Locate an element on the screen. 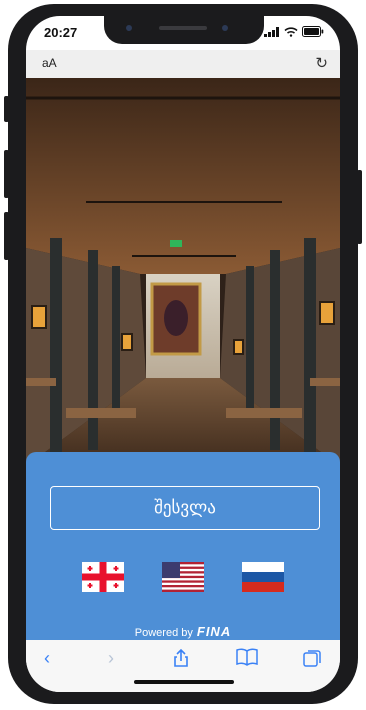 The width and height of the screenshot is (366, 710). browser-toolbar: ‹ › is located at coordinates (183, 666).